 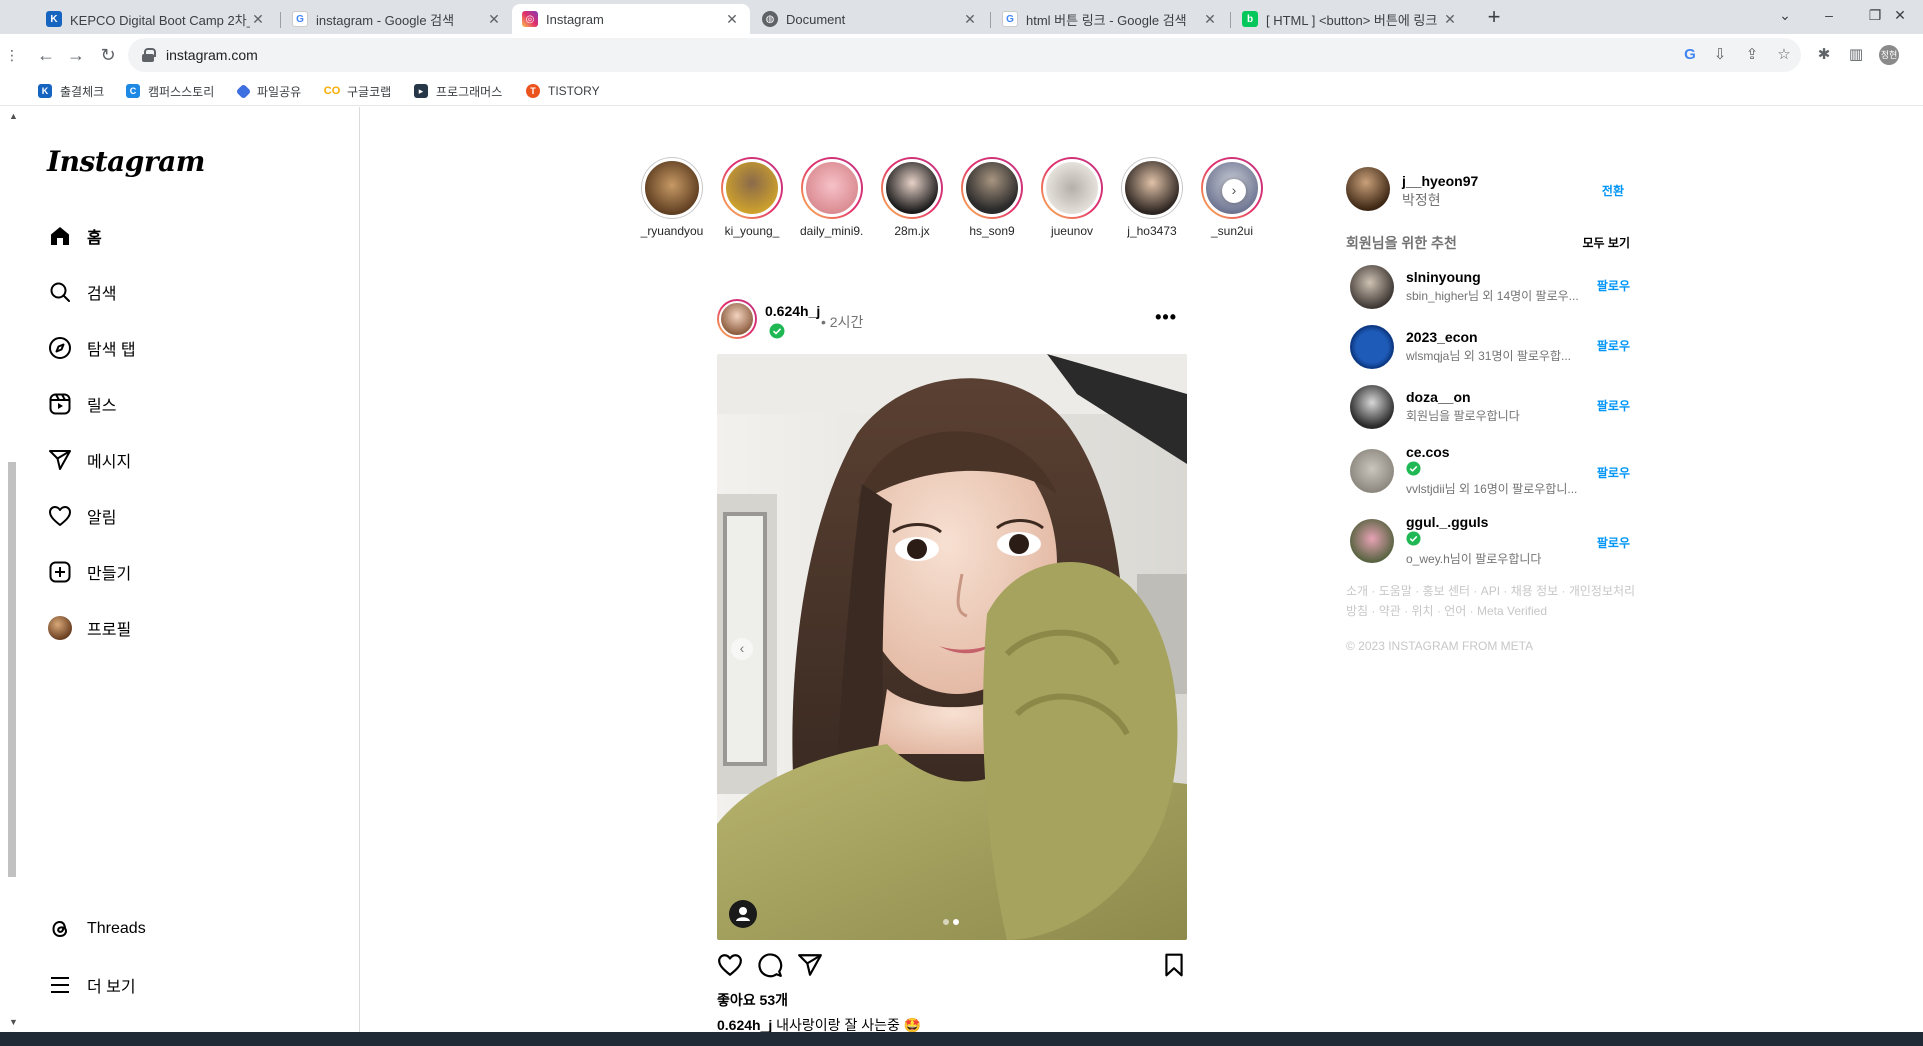 I want to click on story-username: 28m.jx, so click(x=912, y=231).